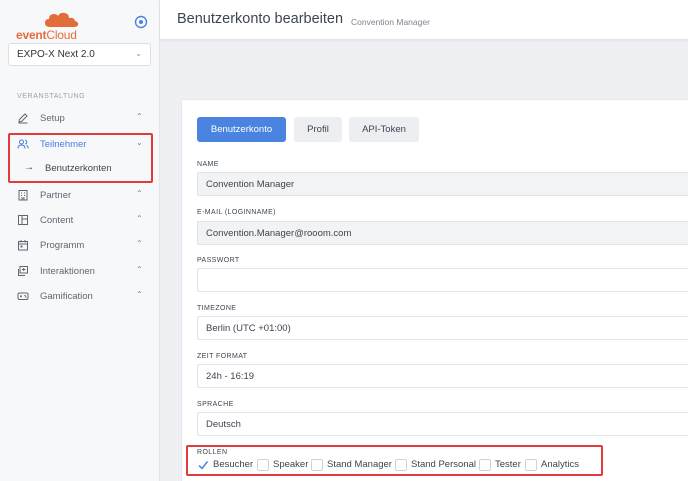  What do you see at coordinates (23, 118) in the screenshot?
I see `pencil-icon` at bounding box center [23, 118].